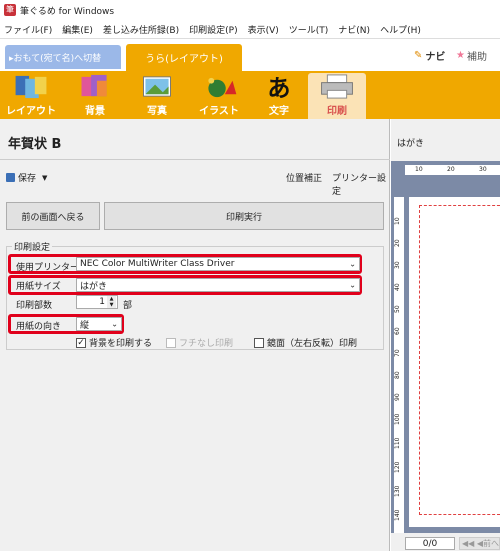  Describe the element at coordinates (397, 515) in the screenshot. I see `ruler-tick: 140` at that location.